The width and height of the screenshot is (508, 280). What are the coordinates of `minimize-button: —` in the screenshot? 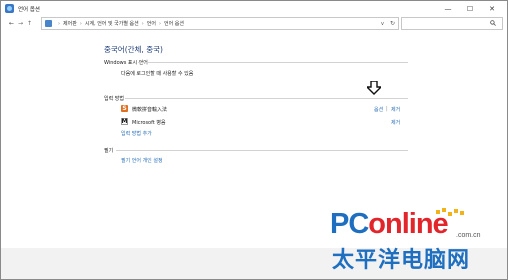 It's located at (448, 8).